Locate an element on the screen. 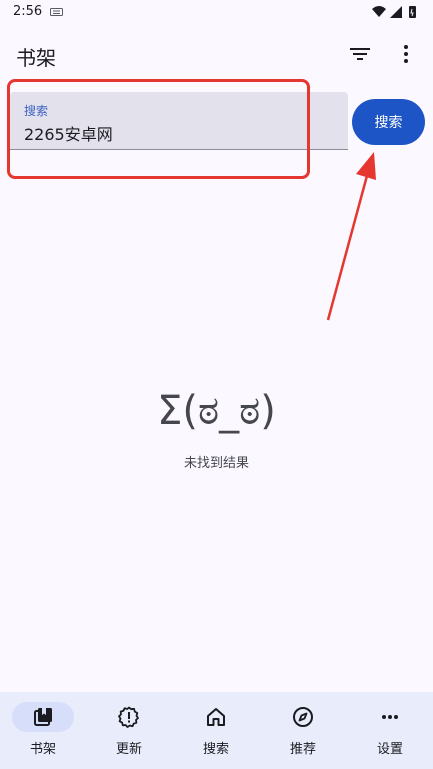 This screenshot has height=769, width=433. nav-item-bookshelf: 书架 is located at coordinates (43, 730).